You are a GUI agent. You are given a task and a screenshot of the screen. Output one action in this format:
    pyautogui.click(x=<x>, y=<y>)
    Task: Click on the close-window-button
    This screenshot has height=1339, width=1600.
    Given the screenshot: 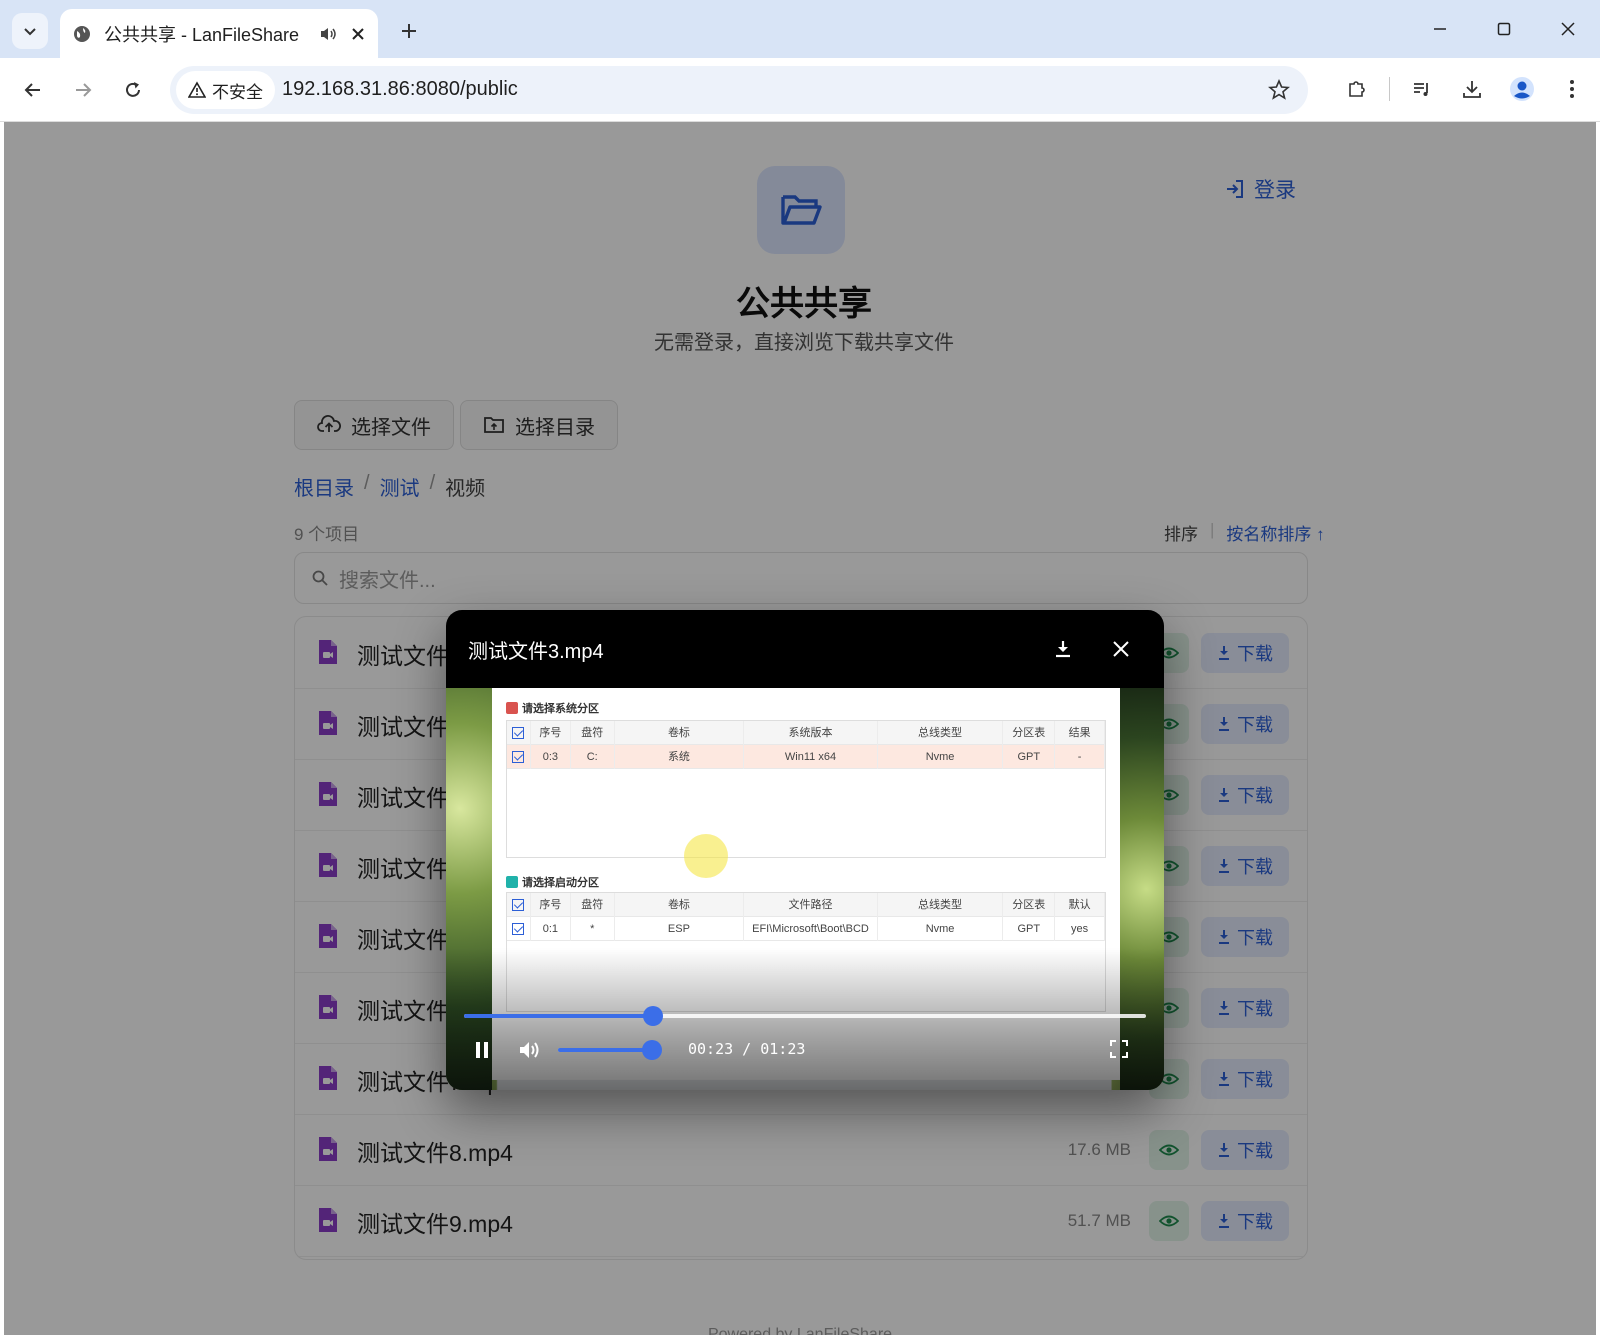 What is the action you would take?
    pyautogui.click(x=1568, y=29)
    